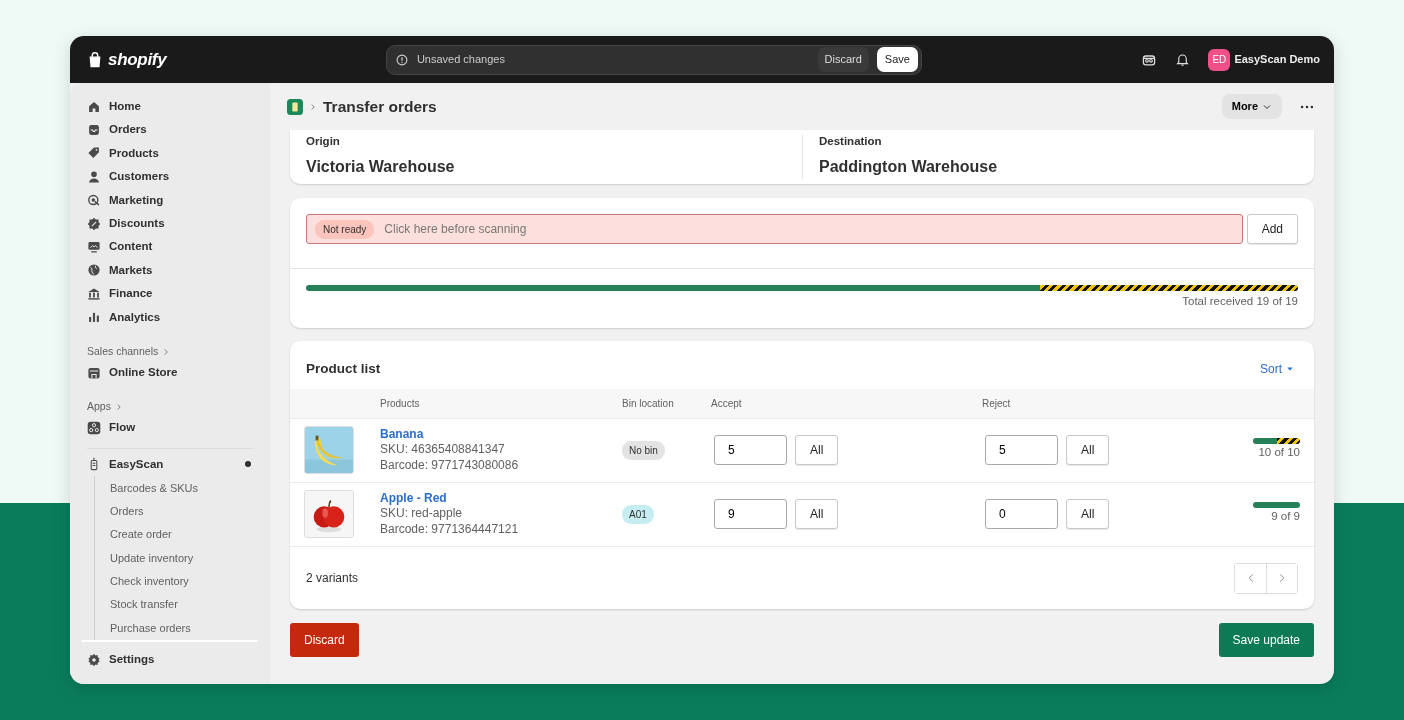  I want to click on nav-subitem: Orders, so click(176, 511).